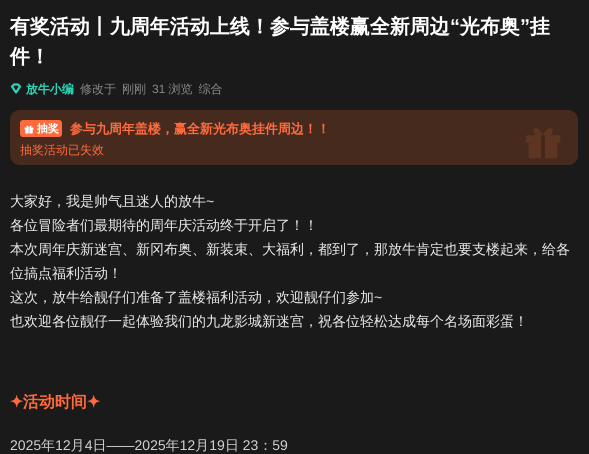  Describe the element at coordinates (280, 42) in the screenshot. I see `post-title: 有奖活动丨九周年活动上线！参与盖楼赢全新周边“光布奥”挂件！` at that location.